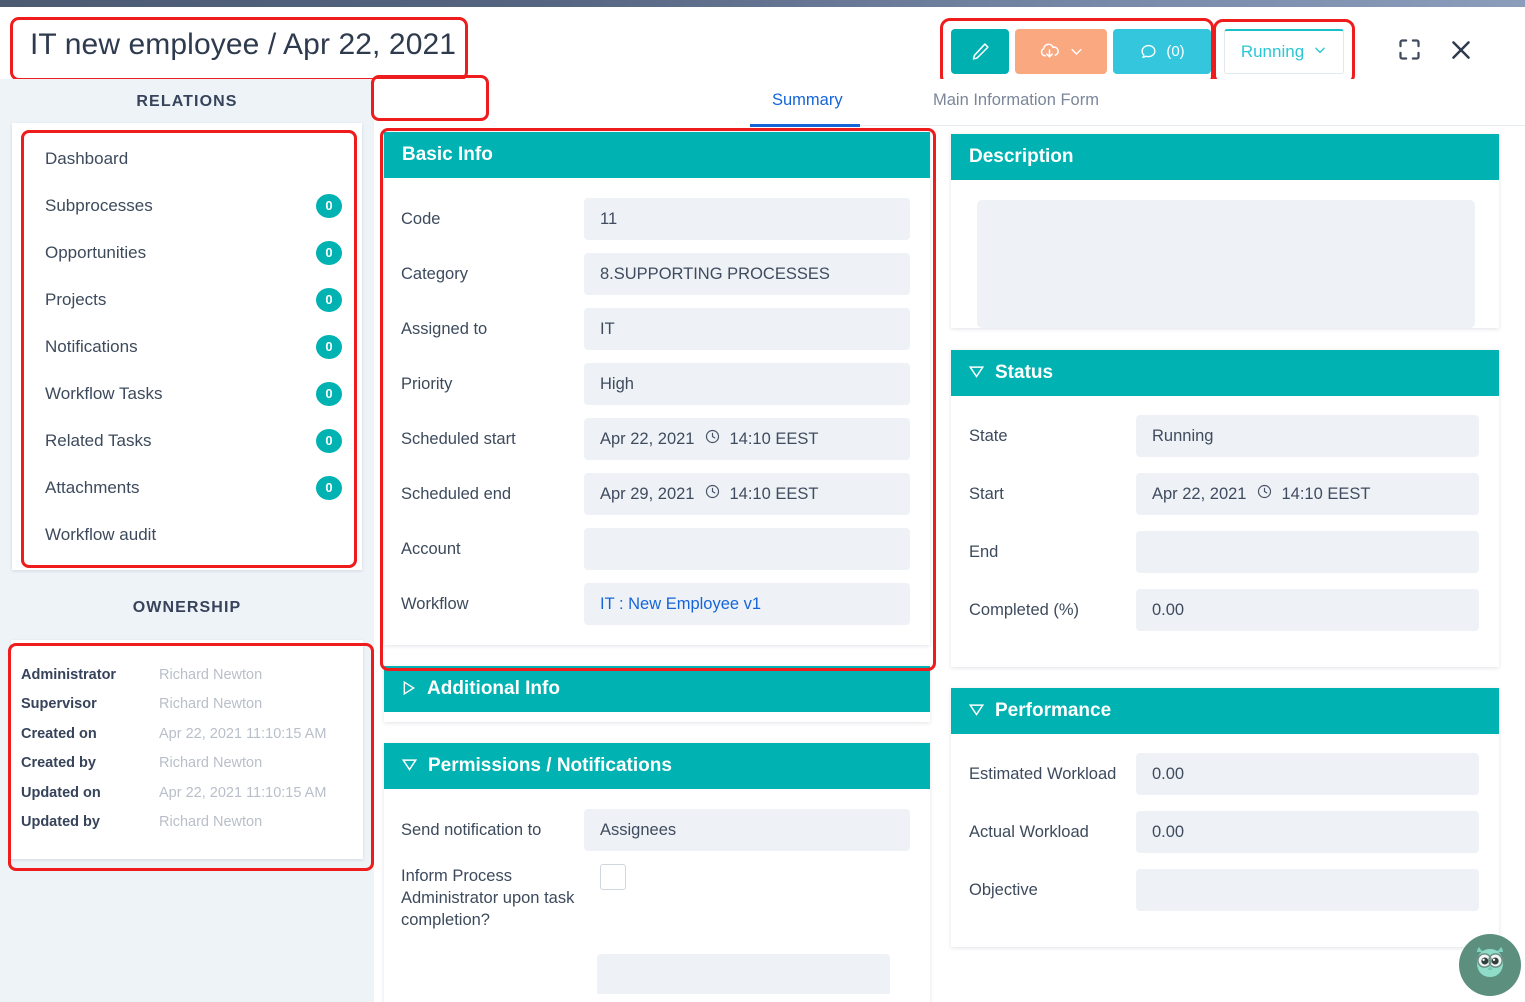  Describe the element at coordinates (1192, 125) in the screenshot. I see `tab-divider` at that location.